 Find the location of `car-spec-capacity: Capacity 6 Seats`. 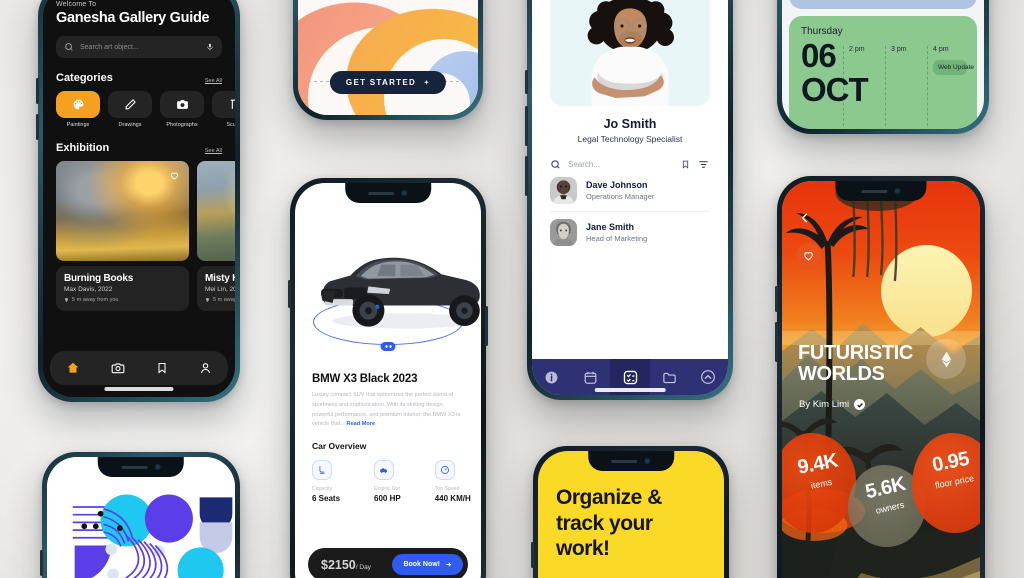

car-spec-capacity: Capacity 6 Seats is located at coordinates (326, 481).